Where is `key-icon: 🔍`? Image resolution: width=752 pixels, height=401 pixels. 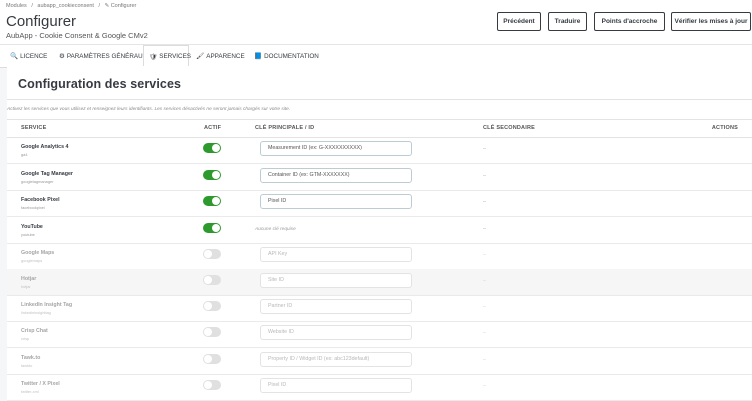
key-icon: 🔍 is located at coordinates (14, 56).